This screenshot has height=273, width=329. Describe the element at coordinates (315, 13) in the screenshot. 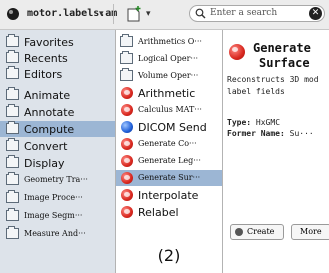

I see `clear-search-icon: ✕` at that location.